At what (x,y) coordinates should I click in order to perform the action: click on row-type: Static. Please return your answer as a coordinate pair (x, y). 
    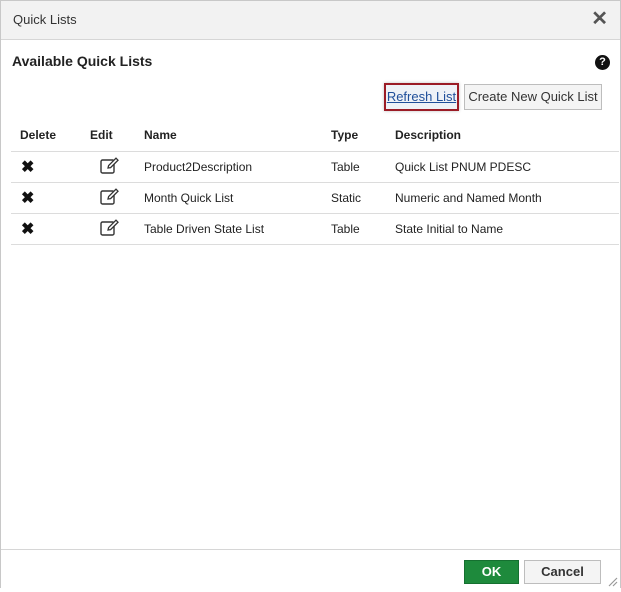
    Looking at the image, I should click on (359, 198).